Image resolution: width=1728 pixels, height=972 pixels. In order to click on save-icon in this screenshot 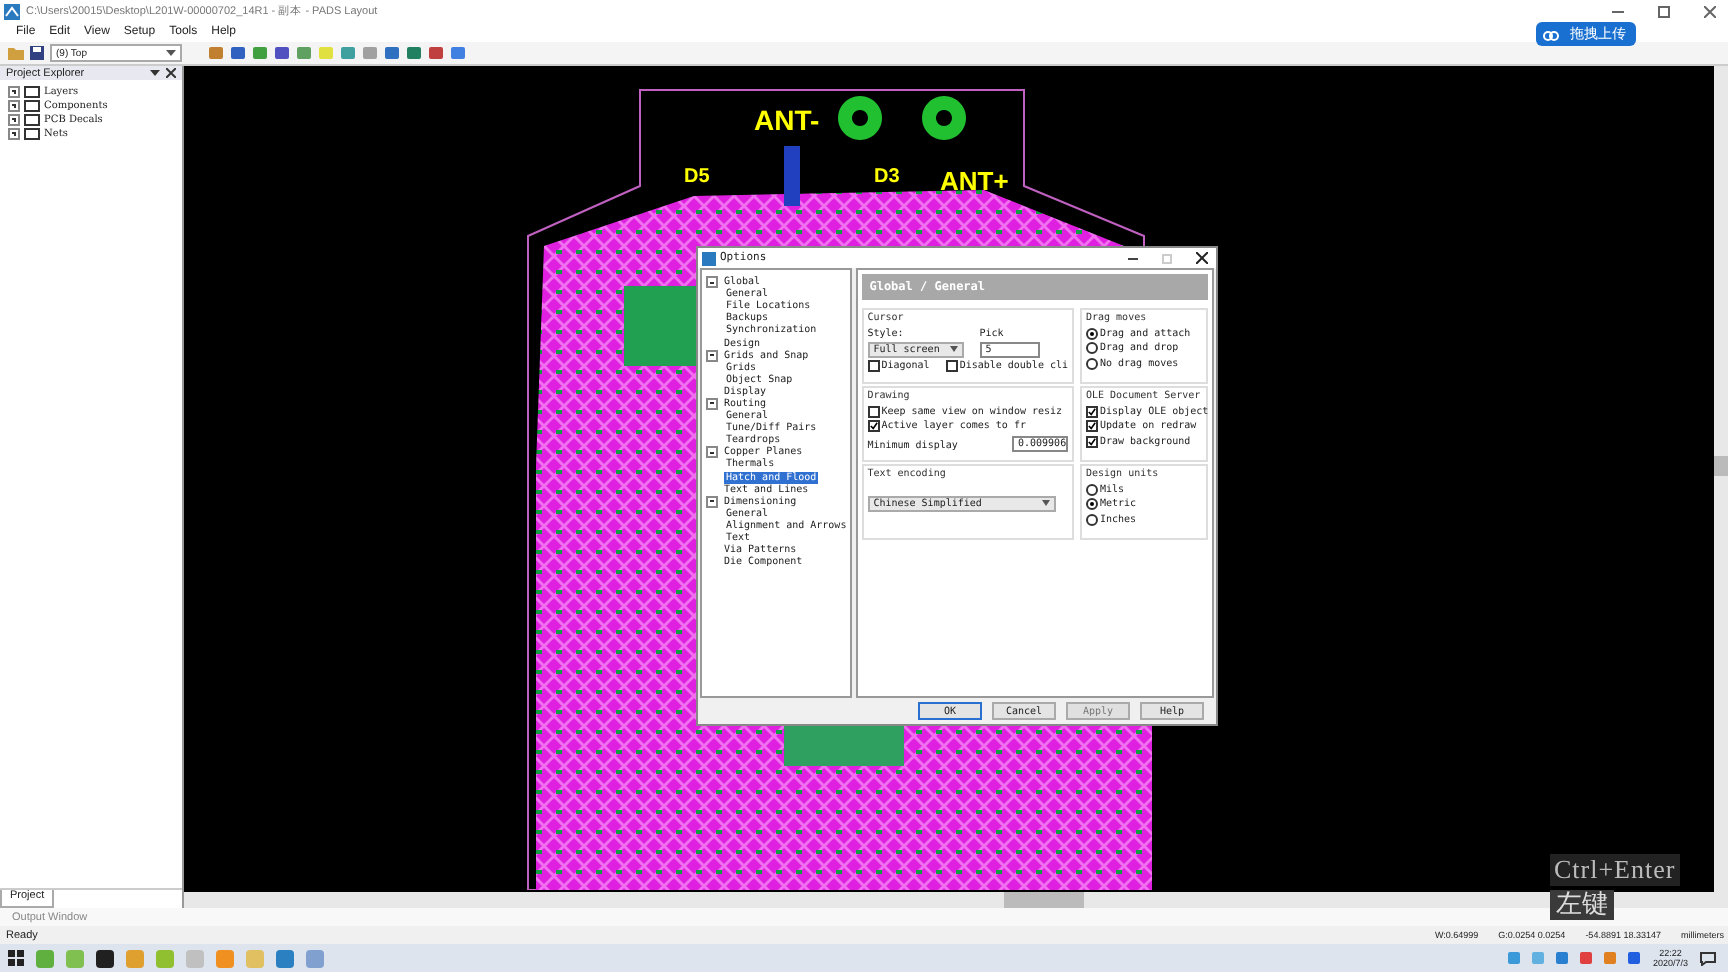, I will do `click(37, 53)`.